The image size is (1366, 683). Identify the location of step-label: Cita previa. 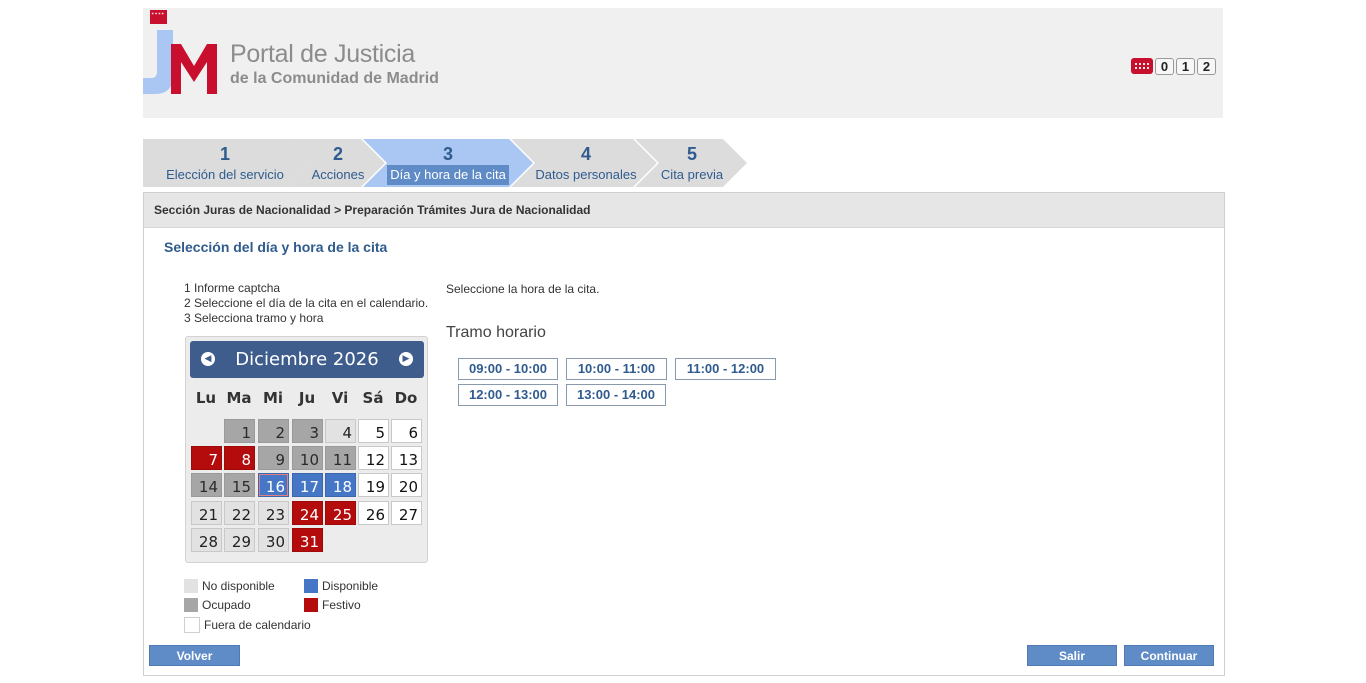
(692, 174).